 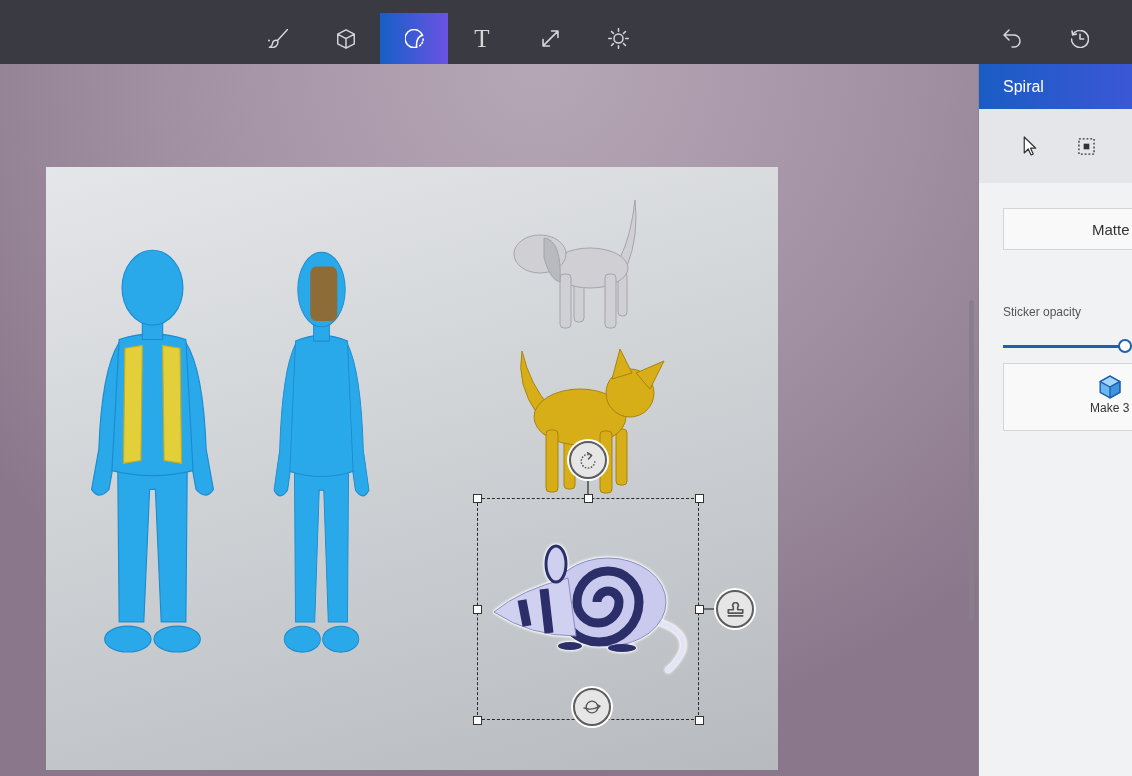 What do you see at coordinates (550, 38) in the screenshot?
I see `resize-icon` at bounding box center [550, 38].